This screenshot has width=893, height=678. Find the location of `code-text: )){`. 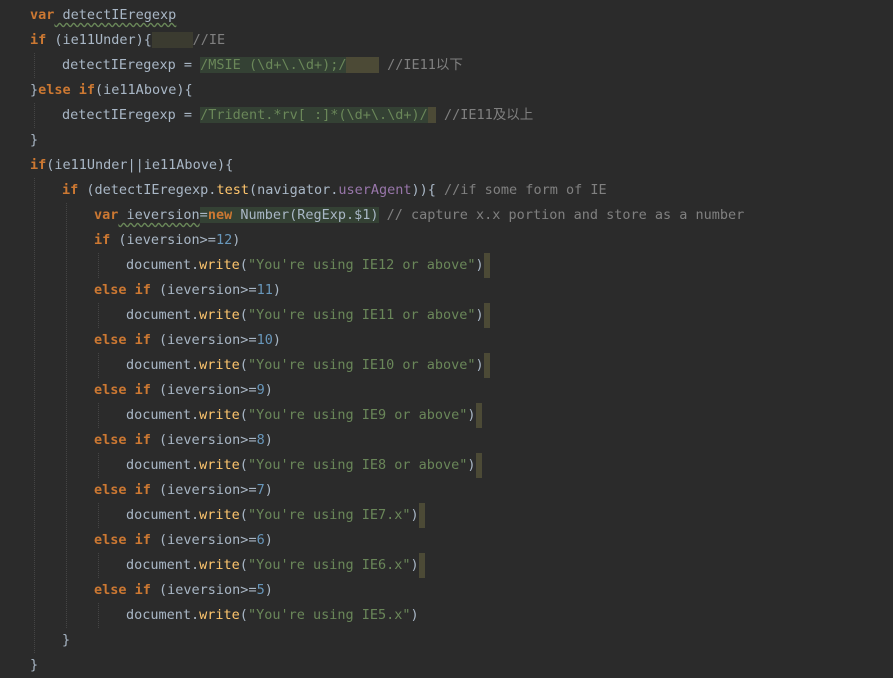

code-text: )){ is located at coordinates (423, 190).